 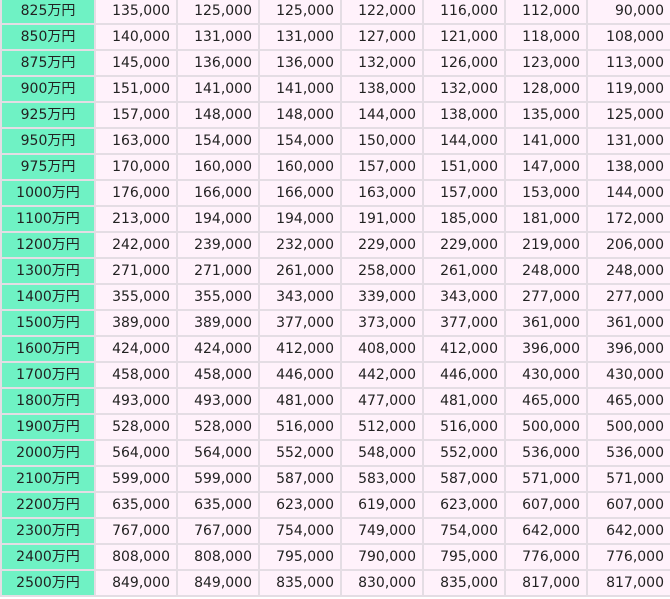 What do you see at coordinates (48, 505) in the screenshot?
I see `row-header-income: 2200万円` at bounding box center [48, 505].